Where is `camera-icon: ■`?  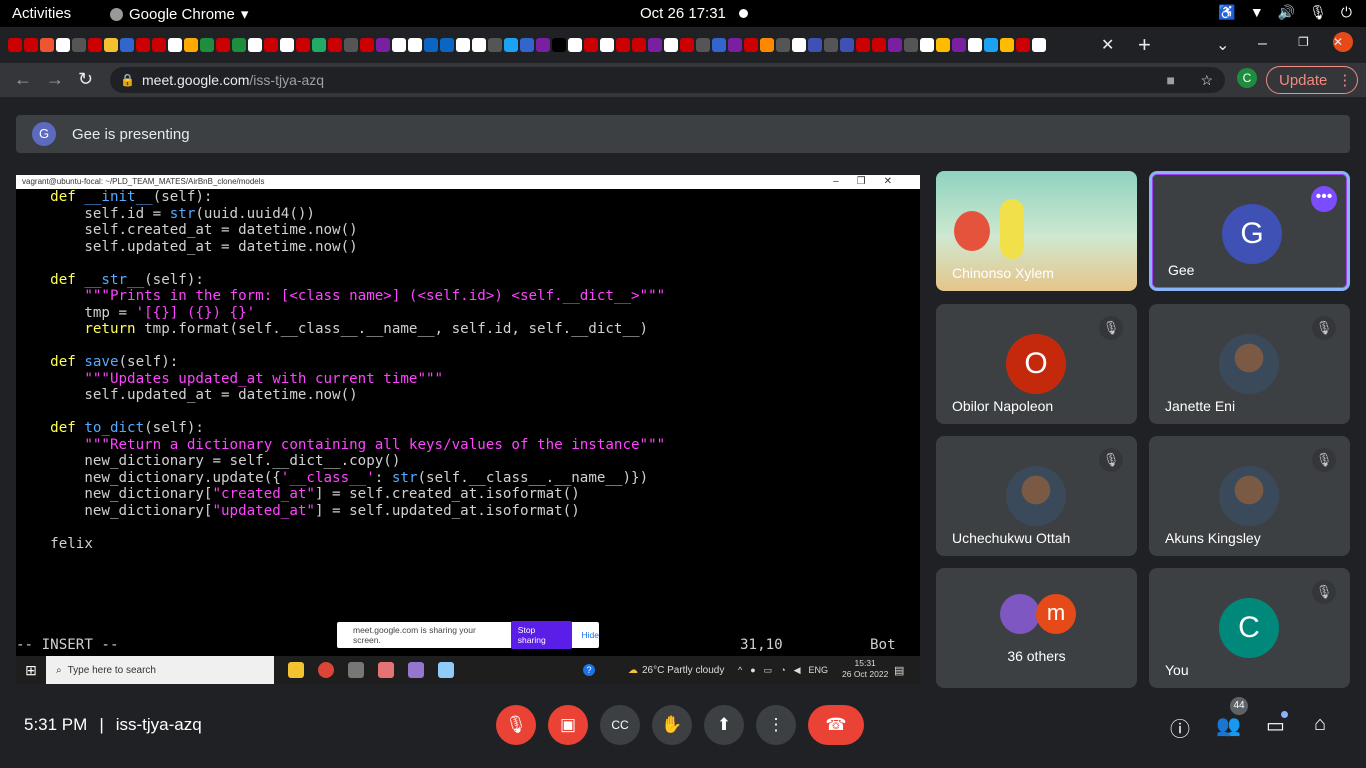
camera-icon: ■ is located at coordinates (1171, 80).